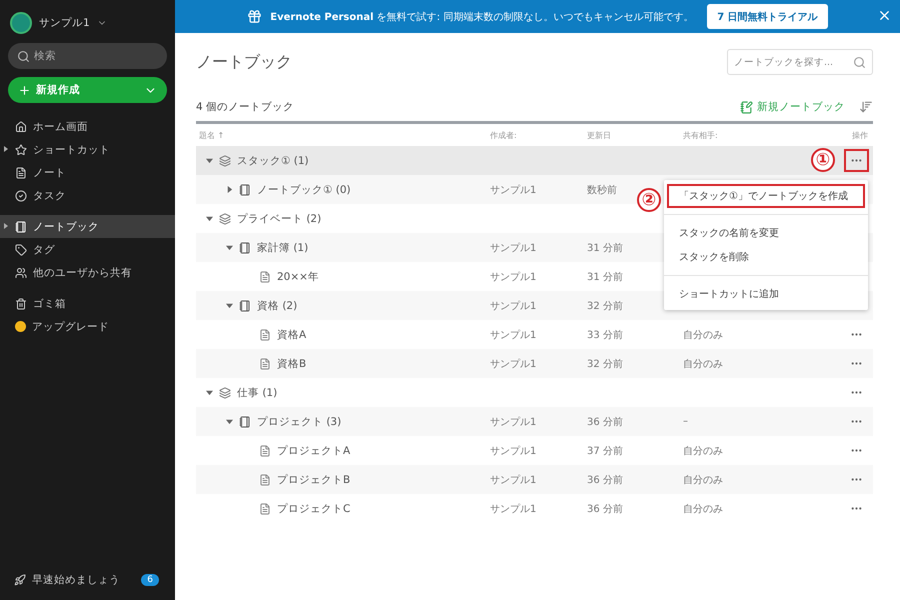 The height and width of the screenshot is (600, 900). I want to click on coin-icon, so click(20, 326).